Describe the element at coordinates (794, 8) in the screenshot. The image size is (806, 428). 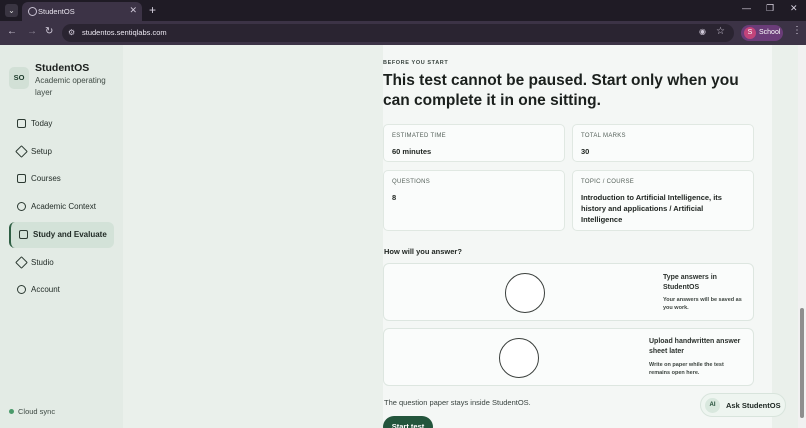
I see `window-close-icon: ✕` at that location.